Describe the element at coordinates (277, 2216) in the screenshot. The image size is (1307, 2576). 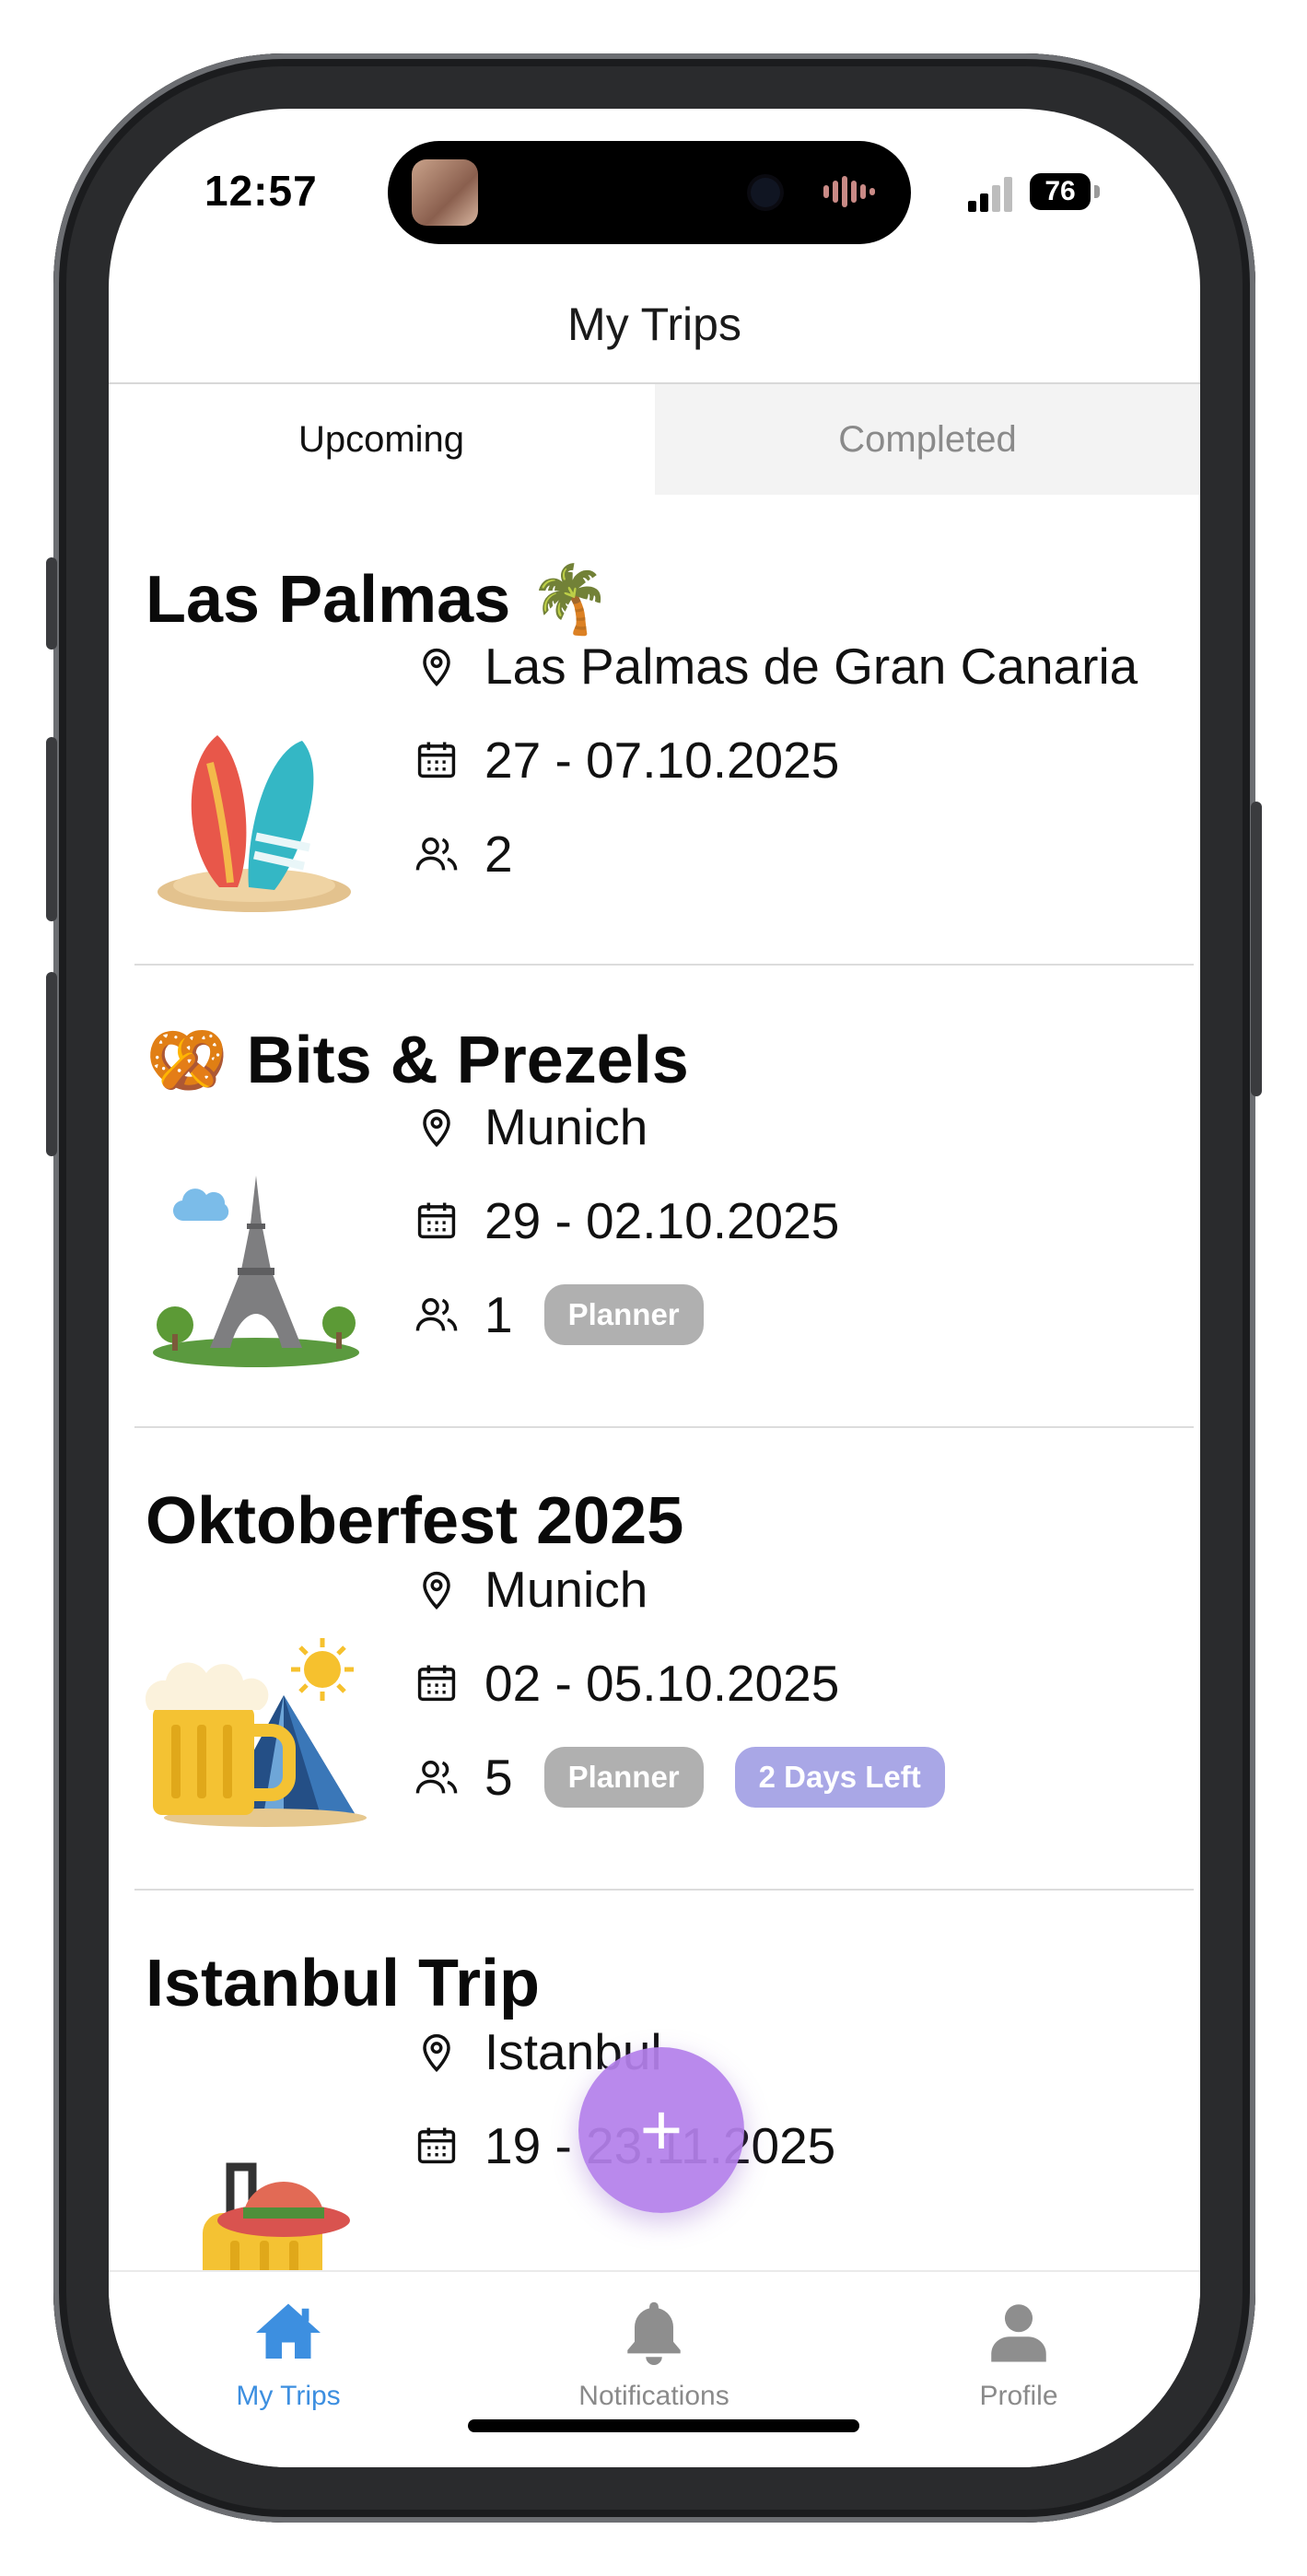
I see `suitcase-icon` at that location.